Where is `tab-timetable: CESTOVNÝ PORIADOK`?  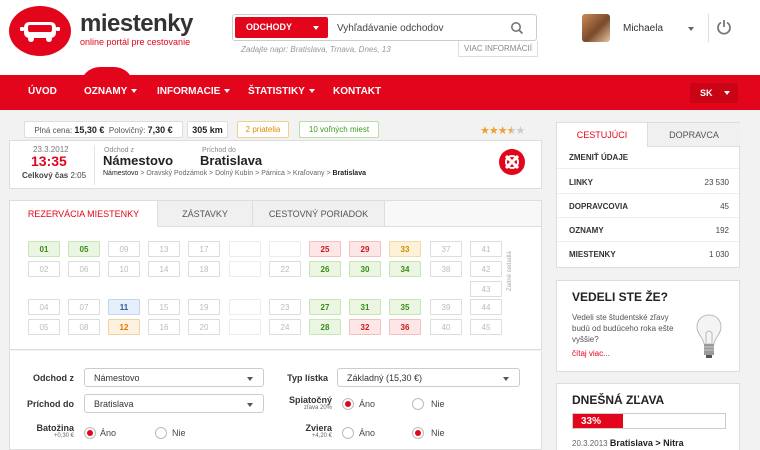
tab-timetable: CESTOVNÝ PORIADOK is located at coordinates (319, 214).